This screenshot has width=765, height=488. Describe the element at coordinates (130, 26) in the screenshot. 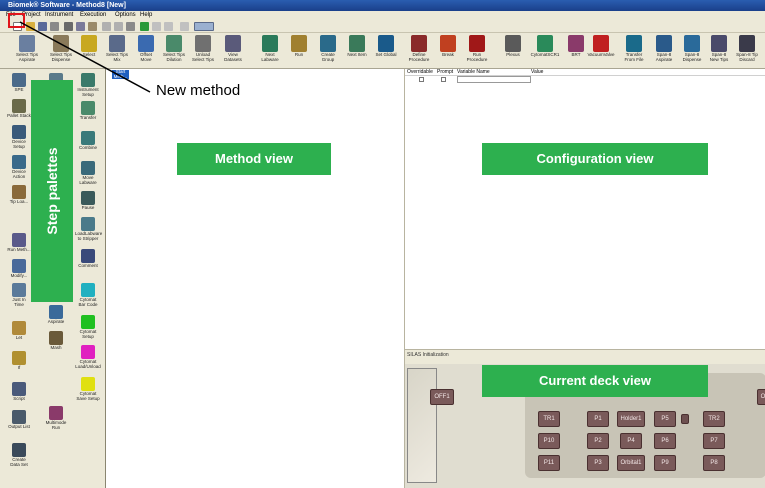

I see `edit-icon` at that location.